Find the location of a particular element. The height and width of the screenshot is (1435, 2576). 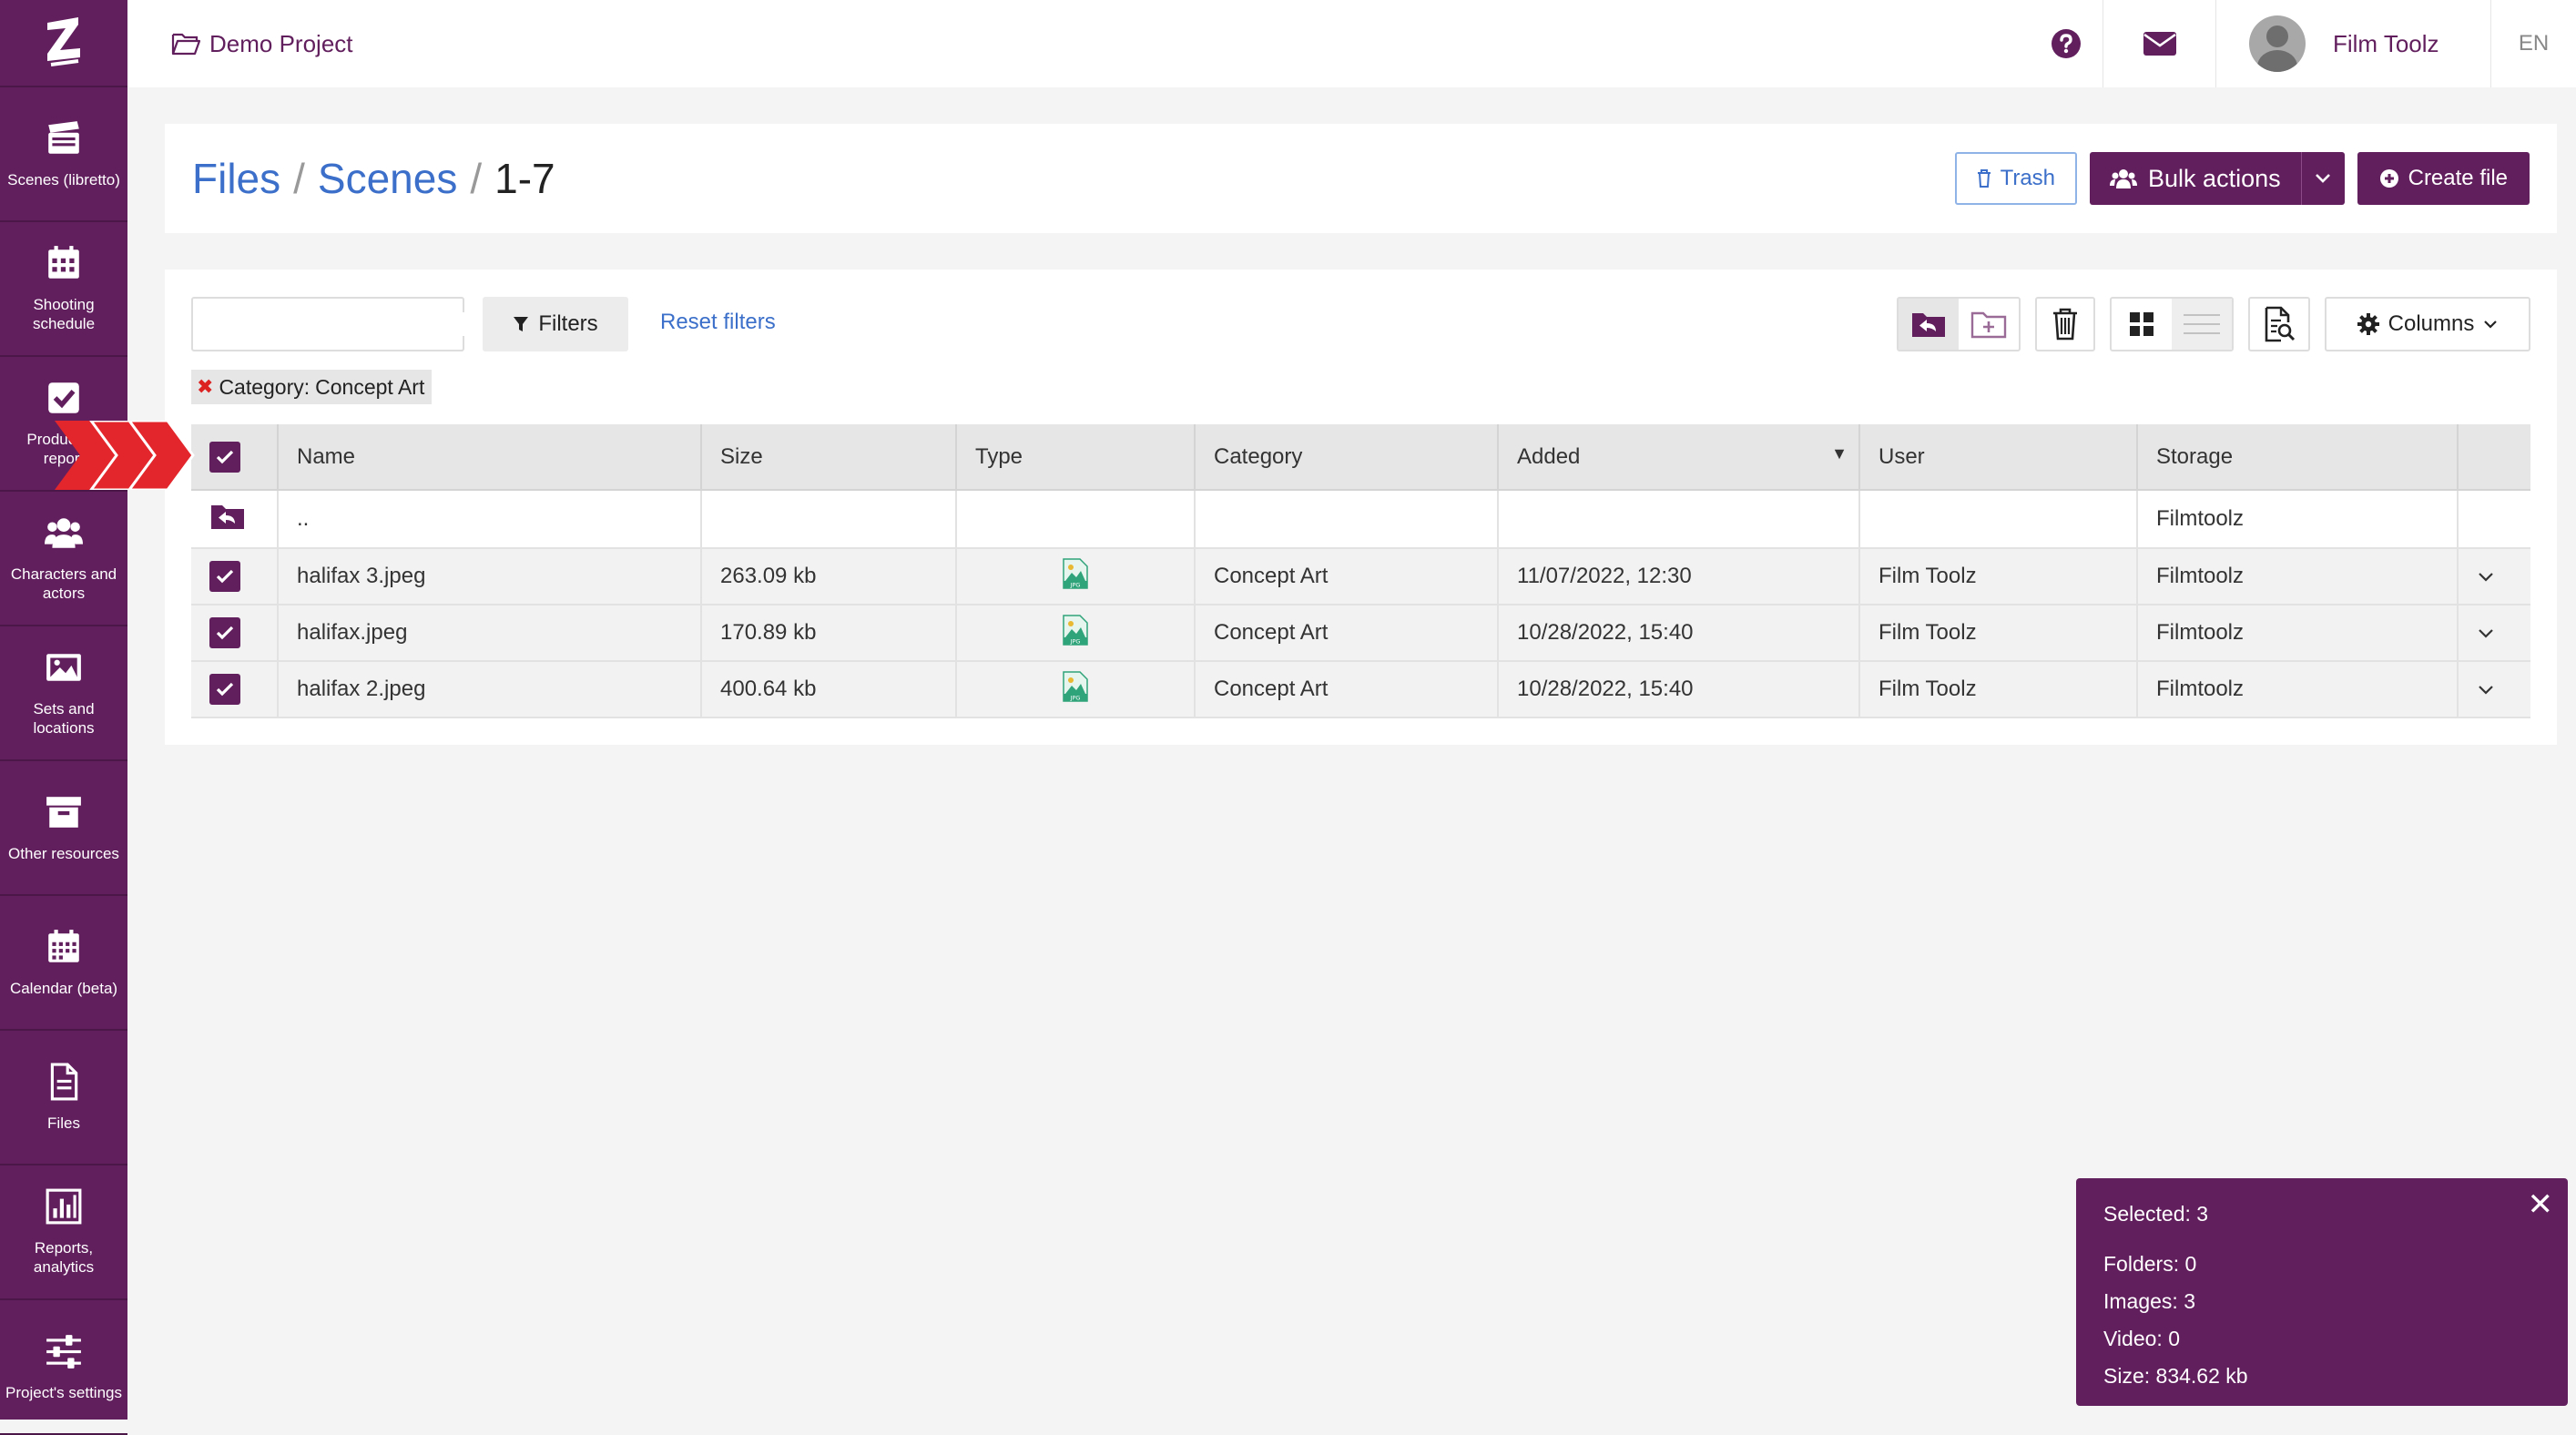

user-name: Film Toolz is located at coordinates (2386, 43).